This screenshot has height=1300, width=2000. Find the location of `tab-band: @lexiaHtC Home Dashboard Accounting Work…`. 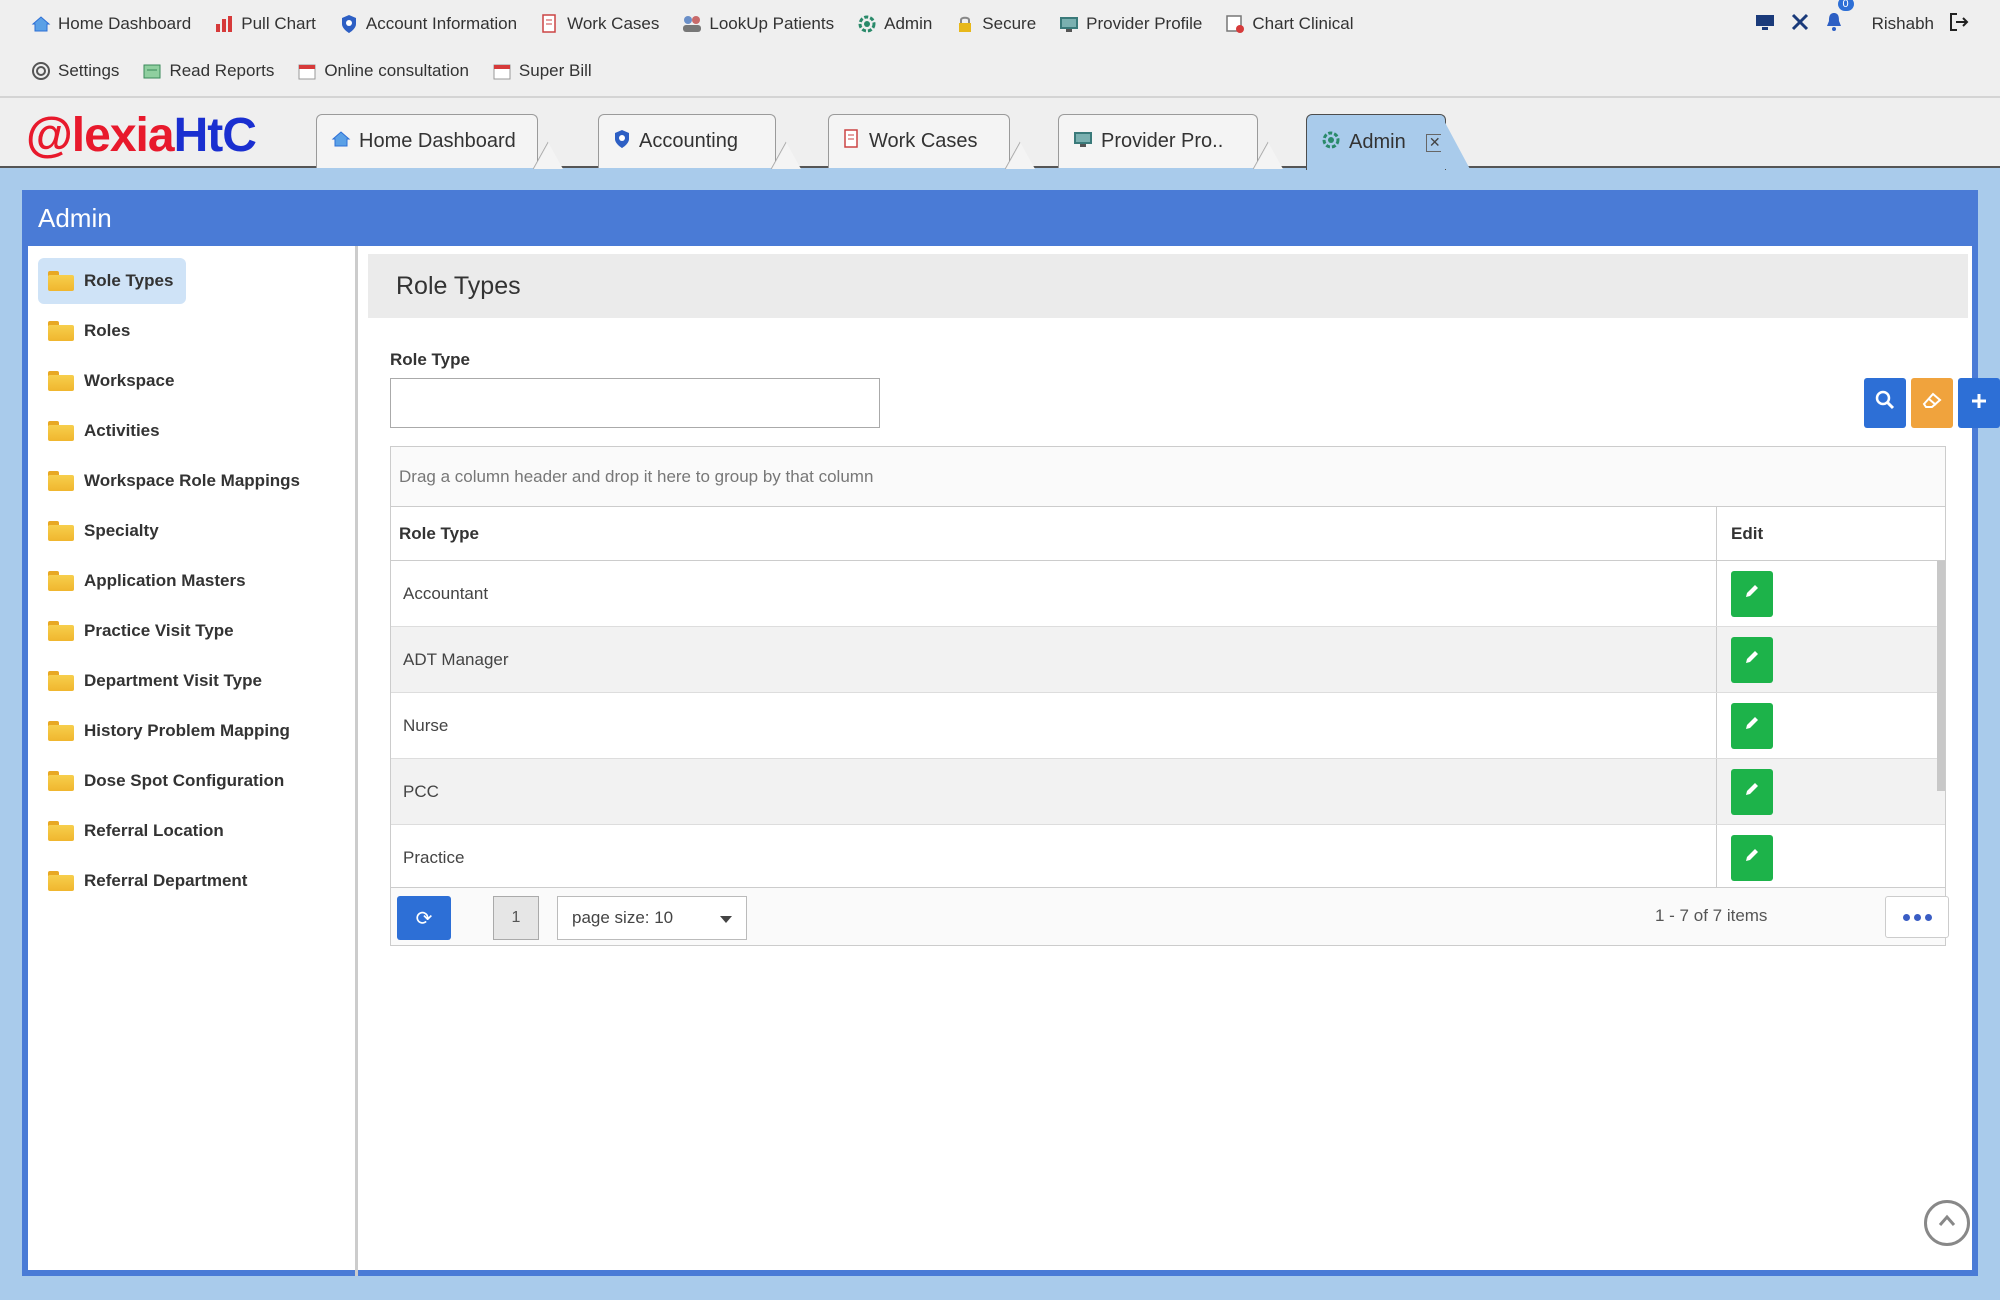

tab-band: @lexiaHtC Home Dashboard Accounting Work… is located at coordinates (1000, 133).